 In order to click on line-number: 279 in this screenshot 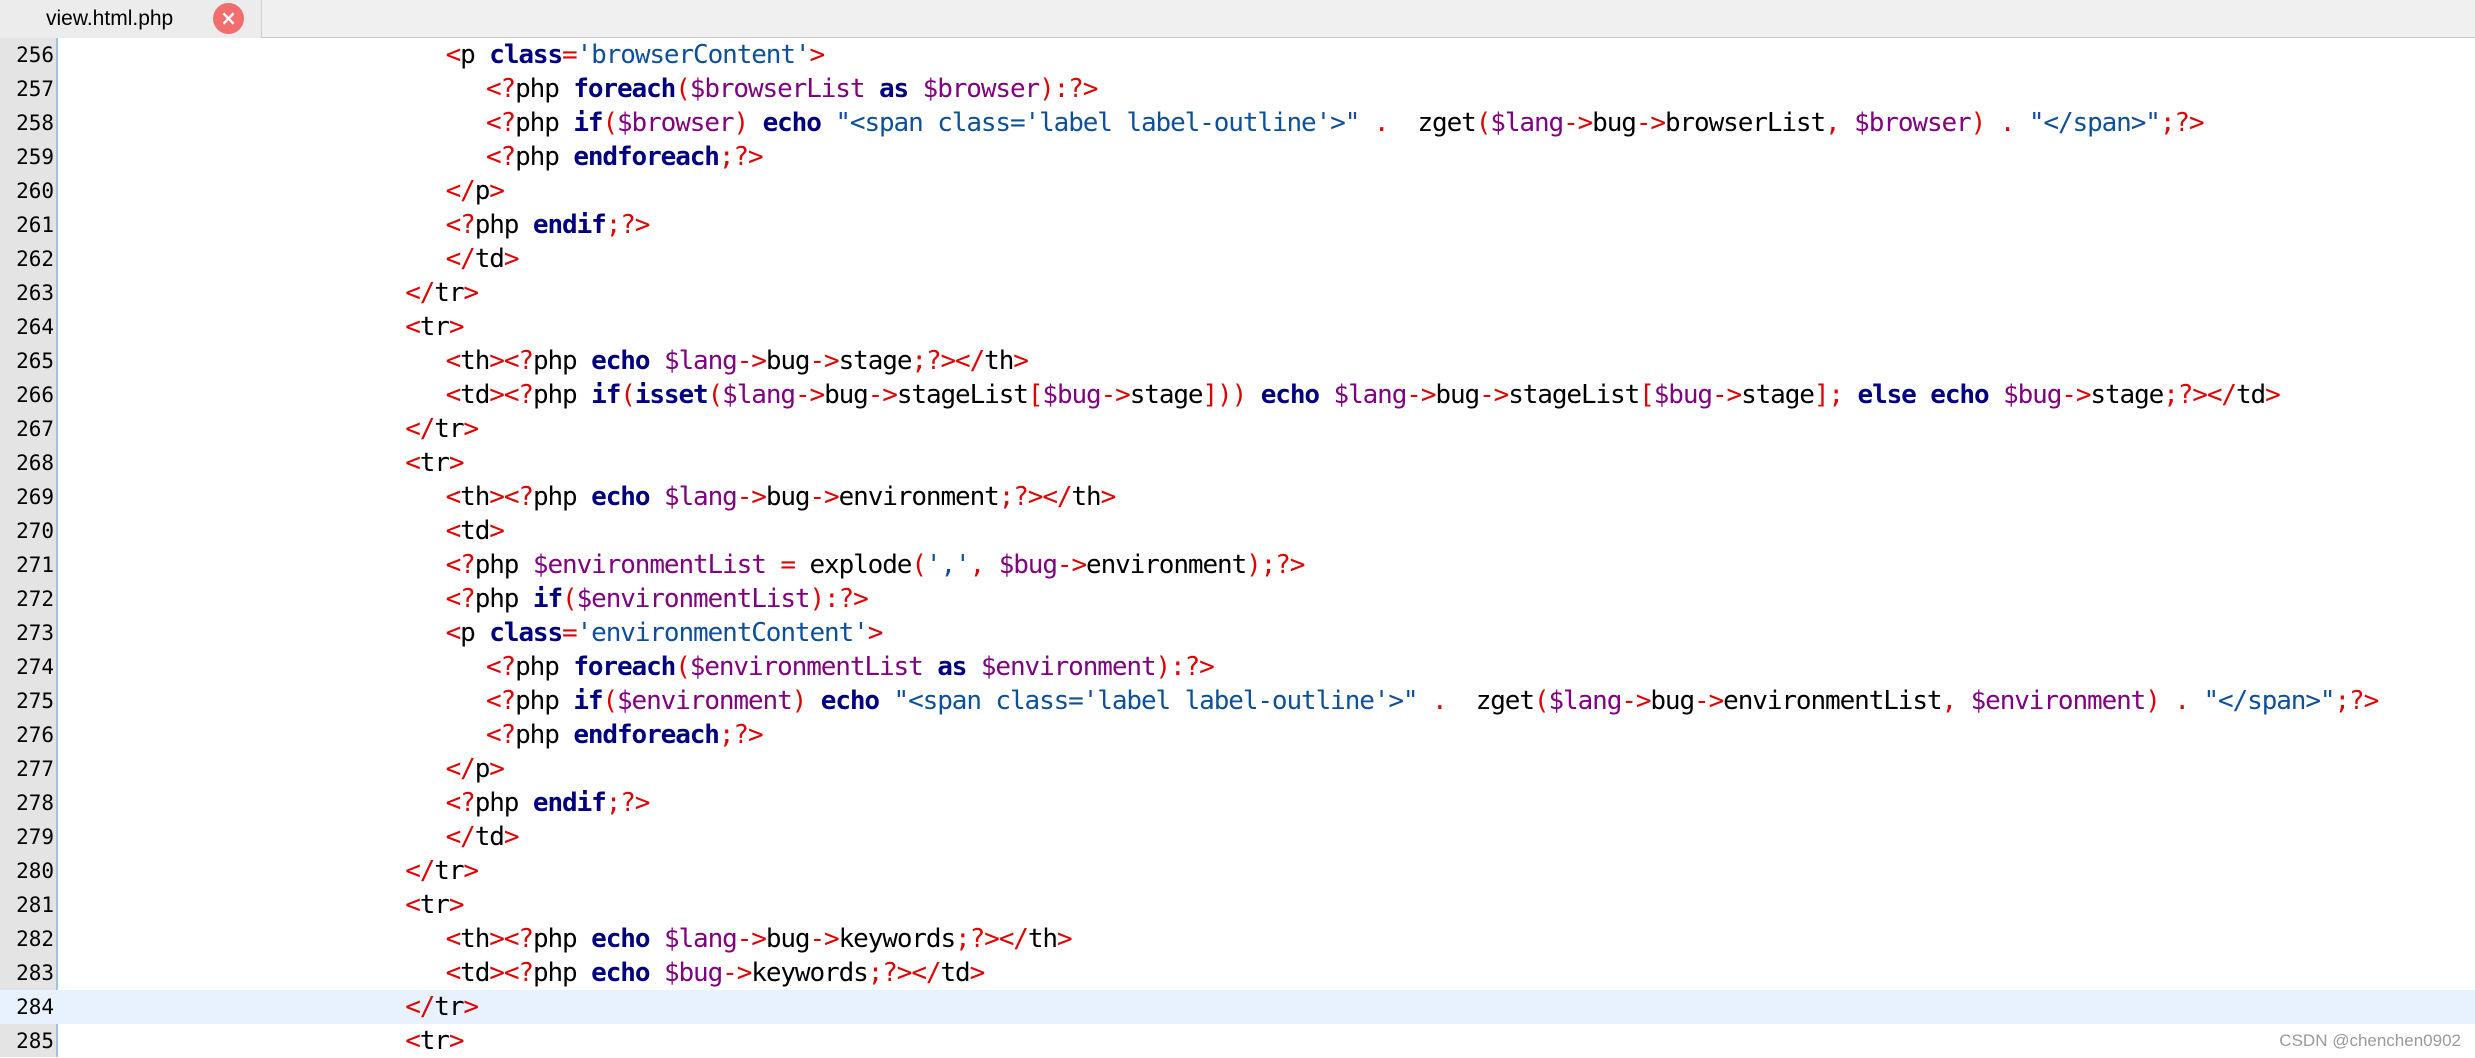, I will do `click(35, 837)`.